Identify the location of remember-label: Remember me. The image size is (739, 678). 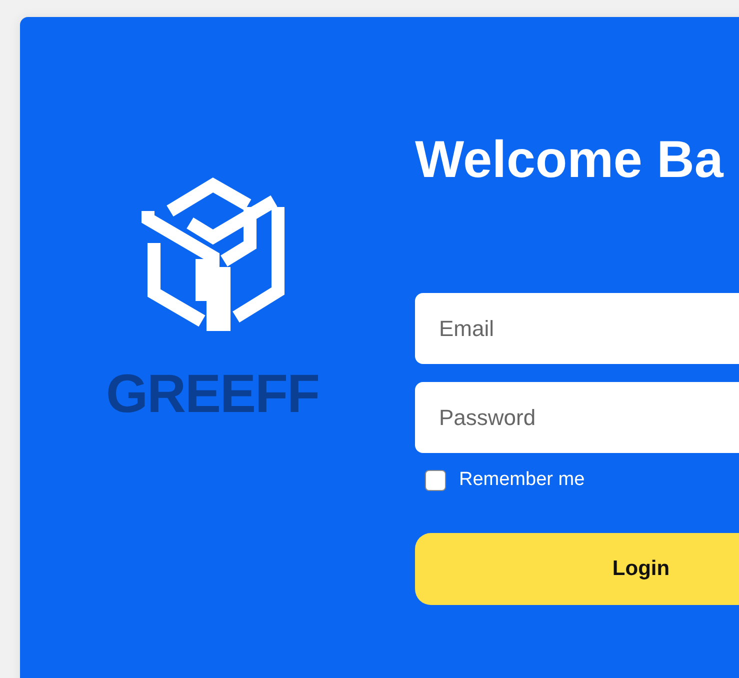
(522, 480).